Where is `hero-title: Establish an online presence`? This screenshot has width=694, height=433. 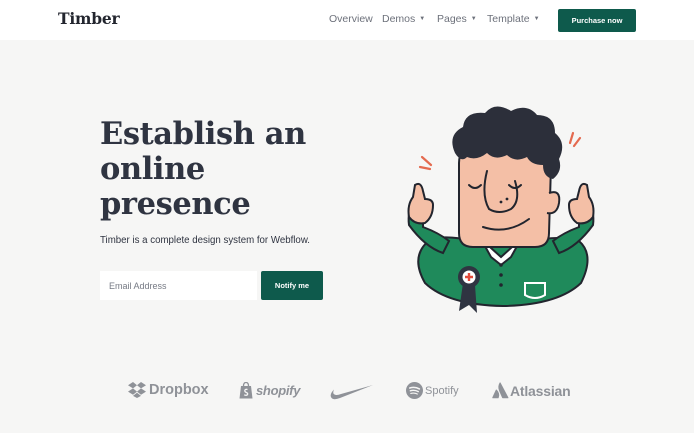 hero-title: Establish an online presence is located at coordinates (220, 169).